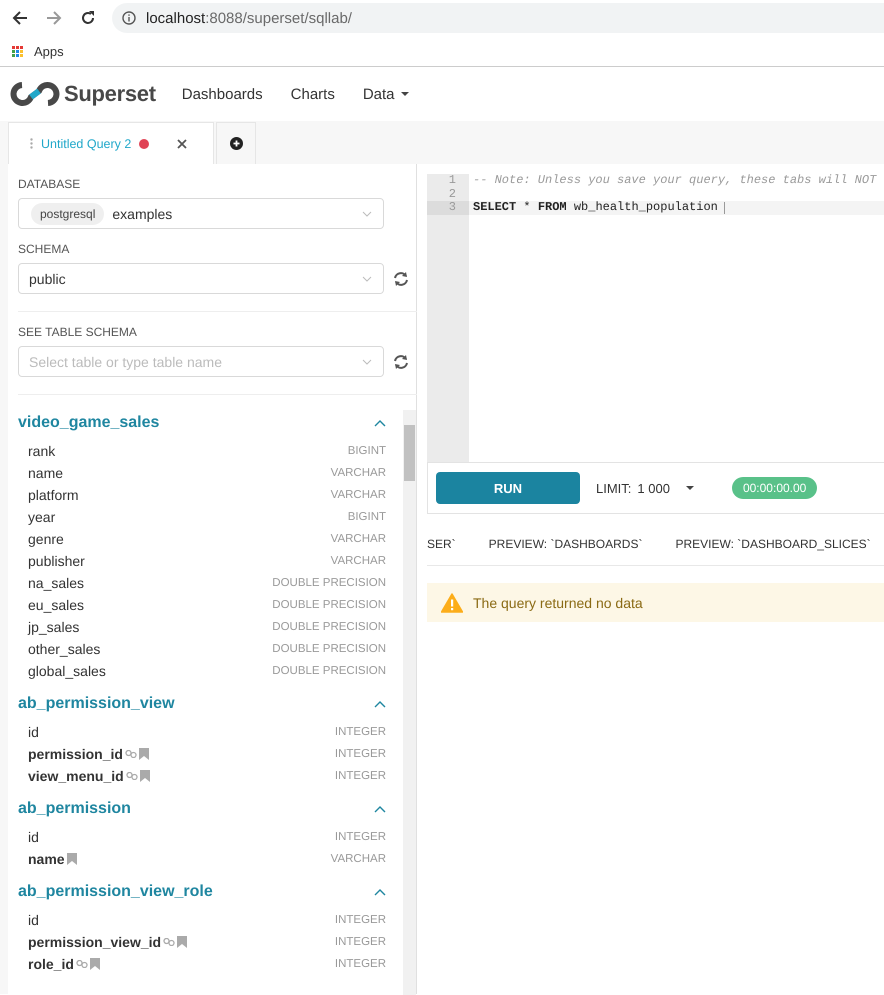 The image size is (884, 995). What do you see at coordinates (448, 207) in the screenshot?
I see `line-number: 3` at bounding box center [448, 207].